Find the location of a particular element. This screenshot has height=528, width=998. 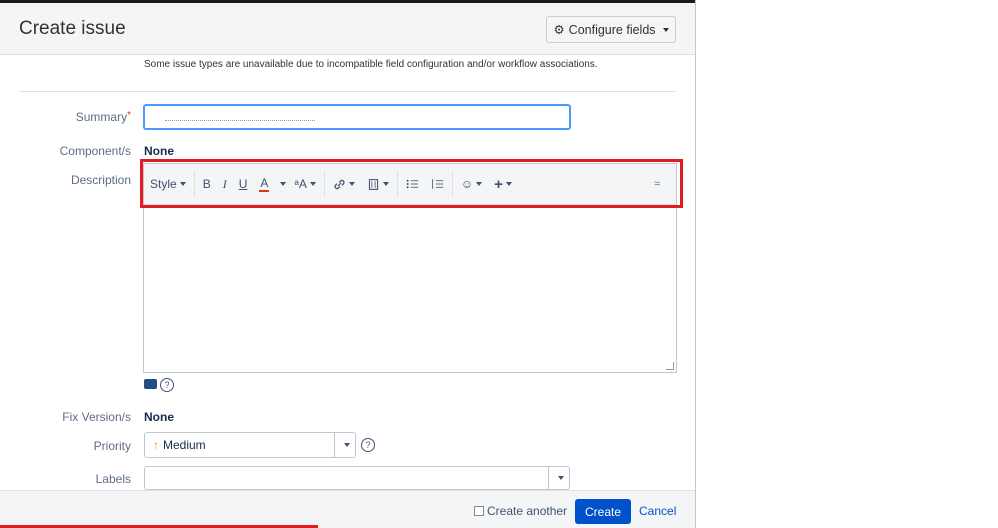

create-another-label: Create another is located at coordinates (527, 511).